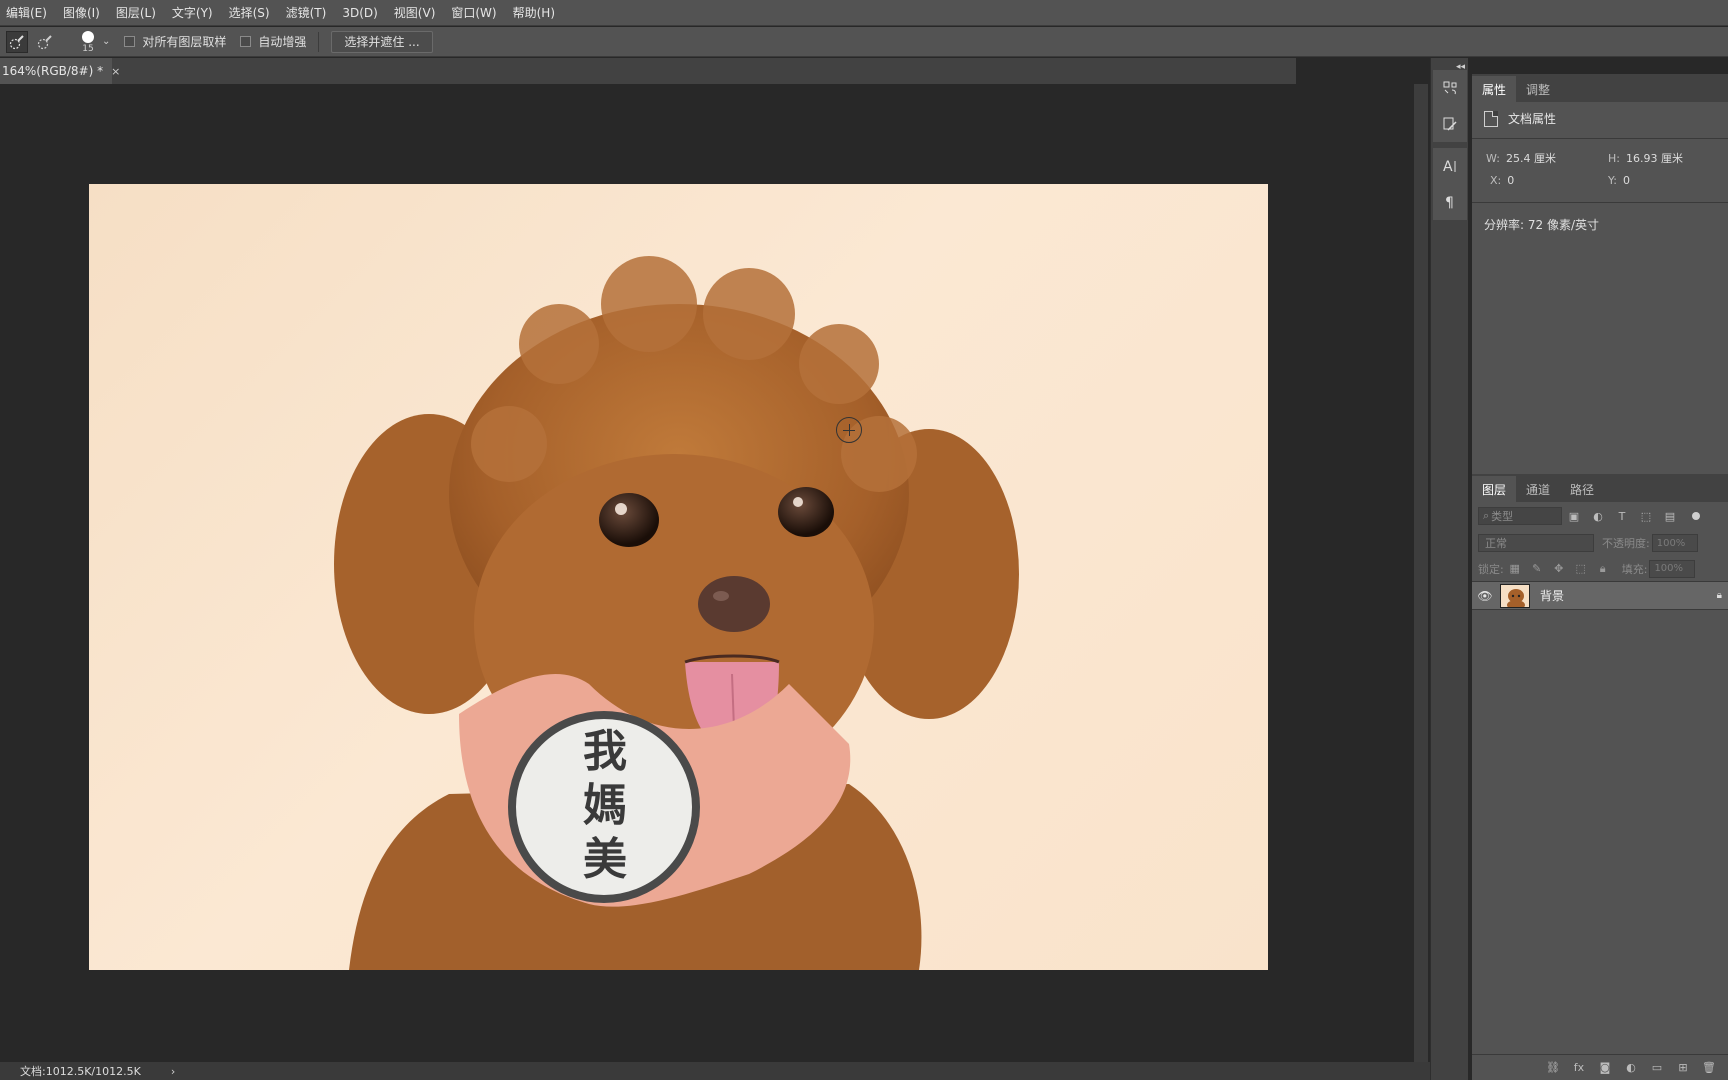  Describe the element at coordinates (80, 1071) in the screenshot. I see `doc-size-info: 文档:1012.5K/1012.5K` at that location.